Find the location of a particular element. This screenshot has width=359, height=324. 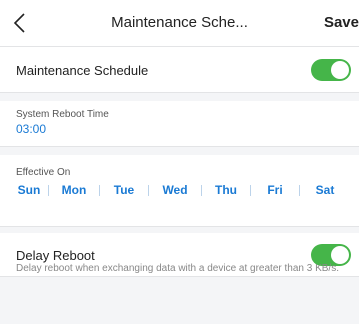

day-fri: Fri is located at coordinates (275, 190).